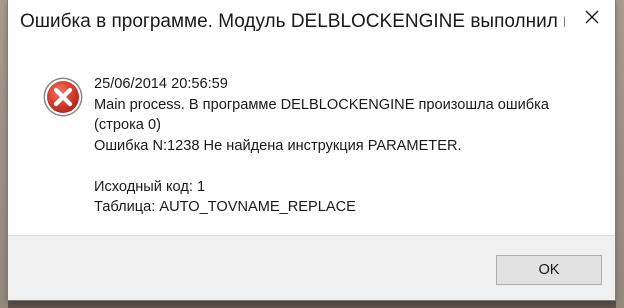  I want to click on ok-button: OK, so click(549, 270).